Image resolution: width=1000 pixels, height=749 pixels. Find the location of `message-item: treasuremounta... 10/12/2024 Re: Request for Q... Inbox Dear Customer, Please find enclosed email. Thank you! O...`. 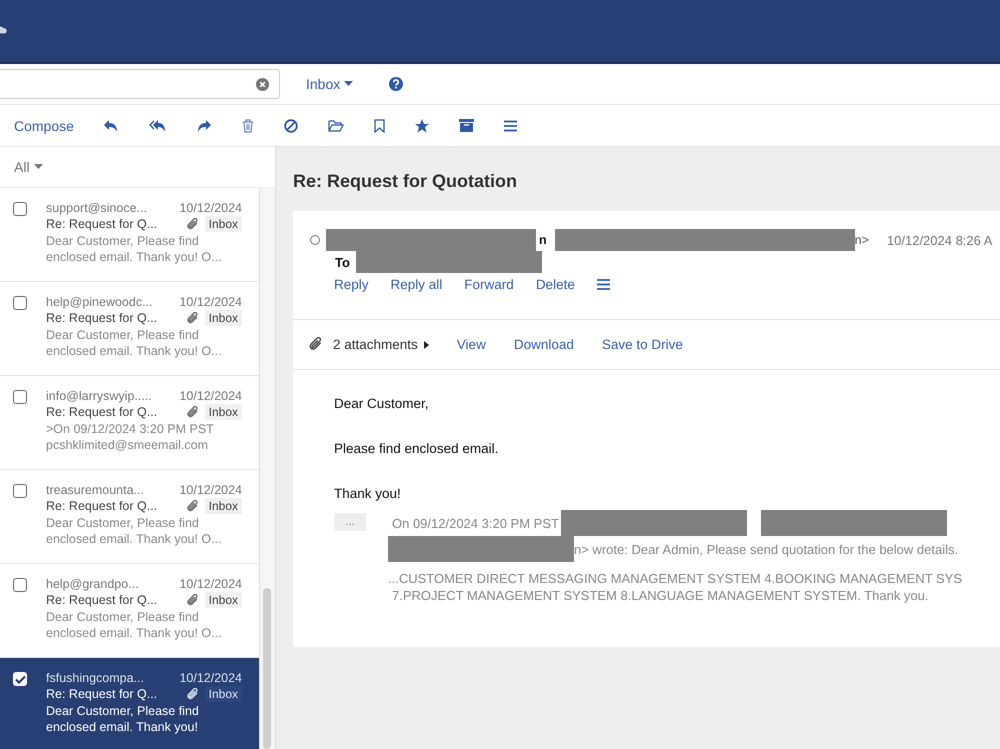

message-item: treasuremounta... 10/12/2024 Re: Request for Q... Inbox Dear Customer, Please find enclosed email. Thank you! O... is located at coordinates (129, 517).